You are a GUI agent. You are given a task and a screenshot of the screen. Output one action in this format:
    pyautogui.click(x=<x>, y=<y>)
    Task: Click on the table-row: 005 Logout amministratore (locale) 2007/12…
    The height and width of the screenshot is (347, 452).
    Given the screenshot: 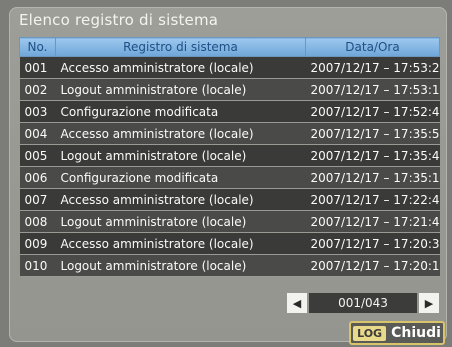 What is the action you would take?
    pyautogui.click(x=229, y=155)
    